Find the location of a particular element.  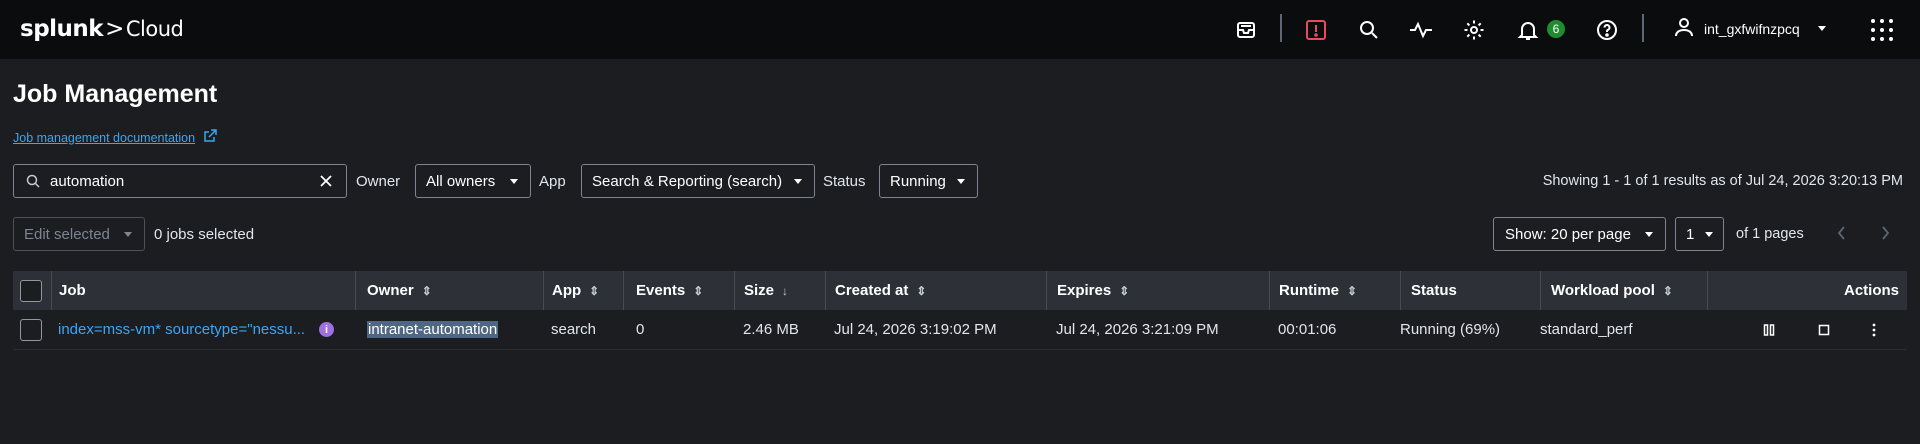

documentation-link: Job management documentation is located at coordinates (115, 137).